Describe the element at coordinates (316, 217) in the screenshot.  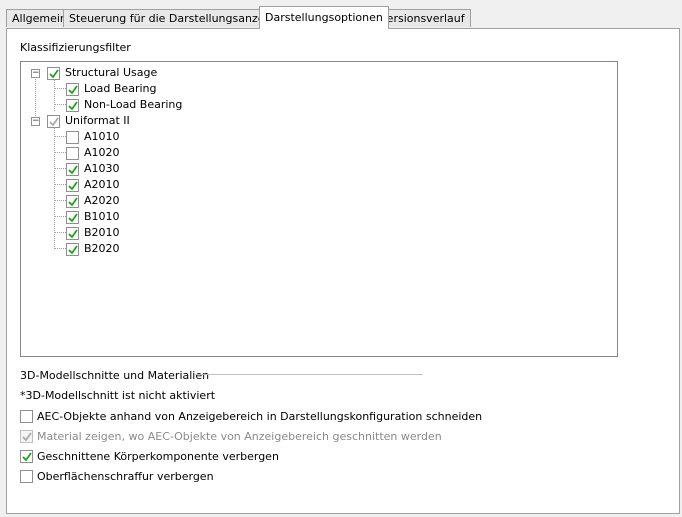
I see `tree-node-b1010: B1010` at that location.